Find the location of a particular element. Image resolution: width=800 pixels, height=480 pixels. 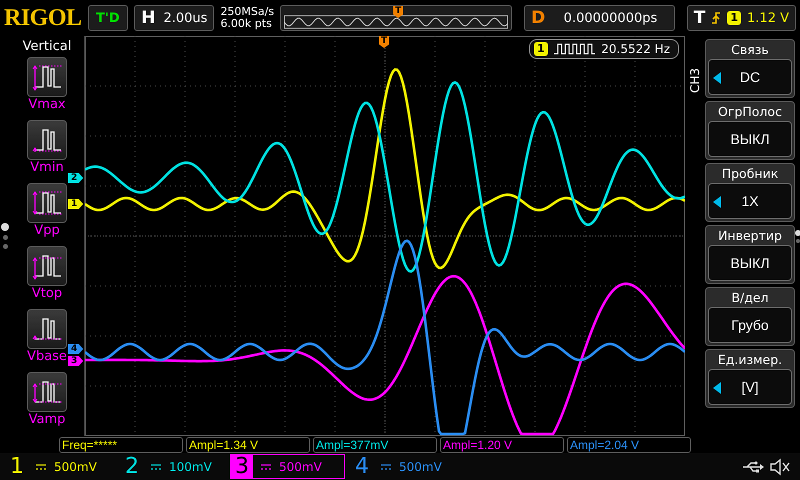

channel-button: 2 100mV is located at coordinates (172, 466).